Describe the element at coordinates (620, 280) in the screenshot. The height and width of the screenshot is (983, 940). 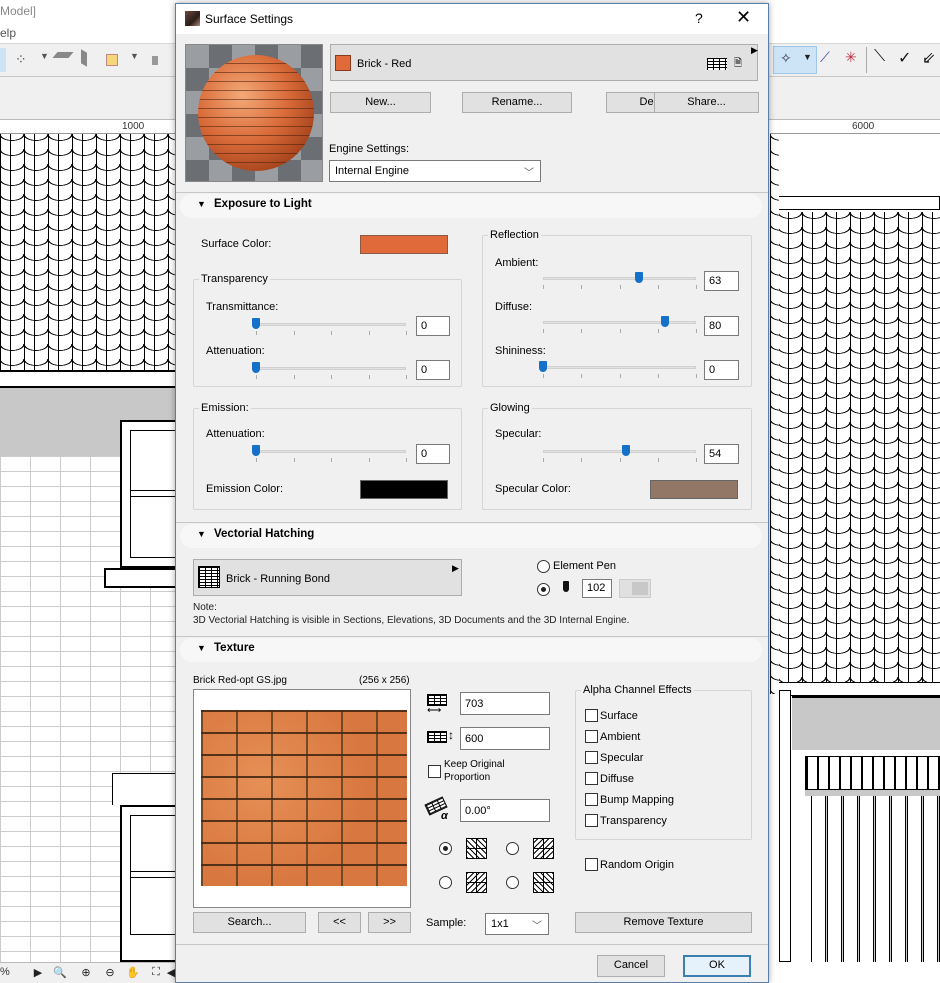
I see `ambient-slider` at that location.